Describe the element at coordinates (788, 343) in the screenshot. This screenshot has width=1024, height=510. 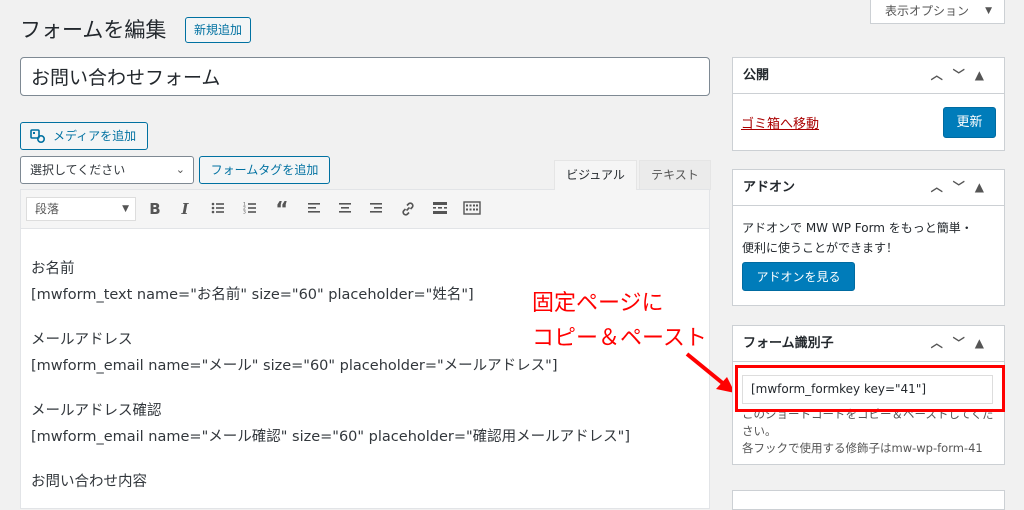
I see `form-identifier-box-title: フォーム識別子` at that location.